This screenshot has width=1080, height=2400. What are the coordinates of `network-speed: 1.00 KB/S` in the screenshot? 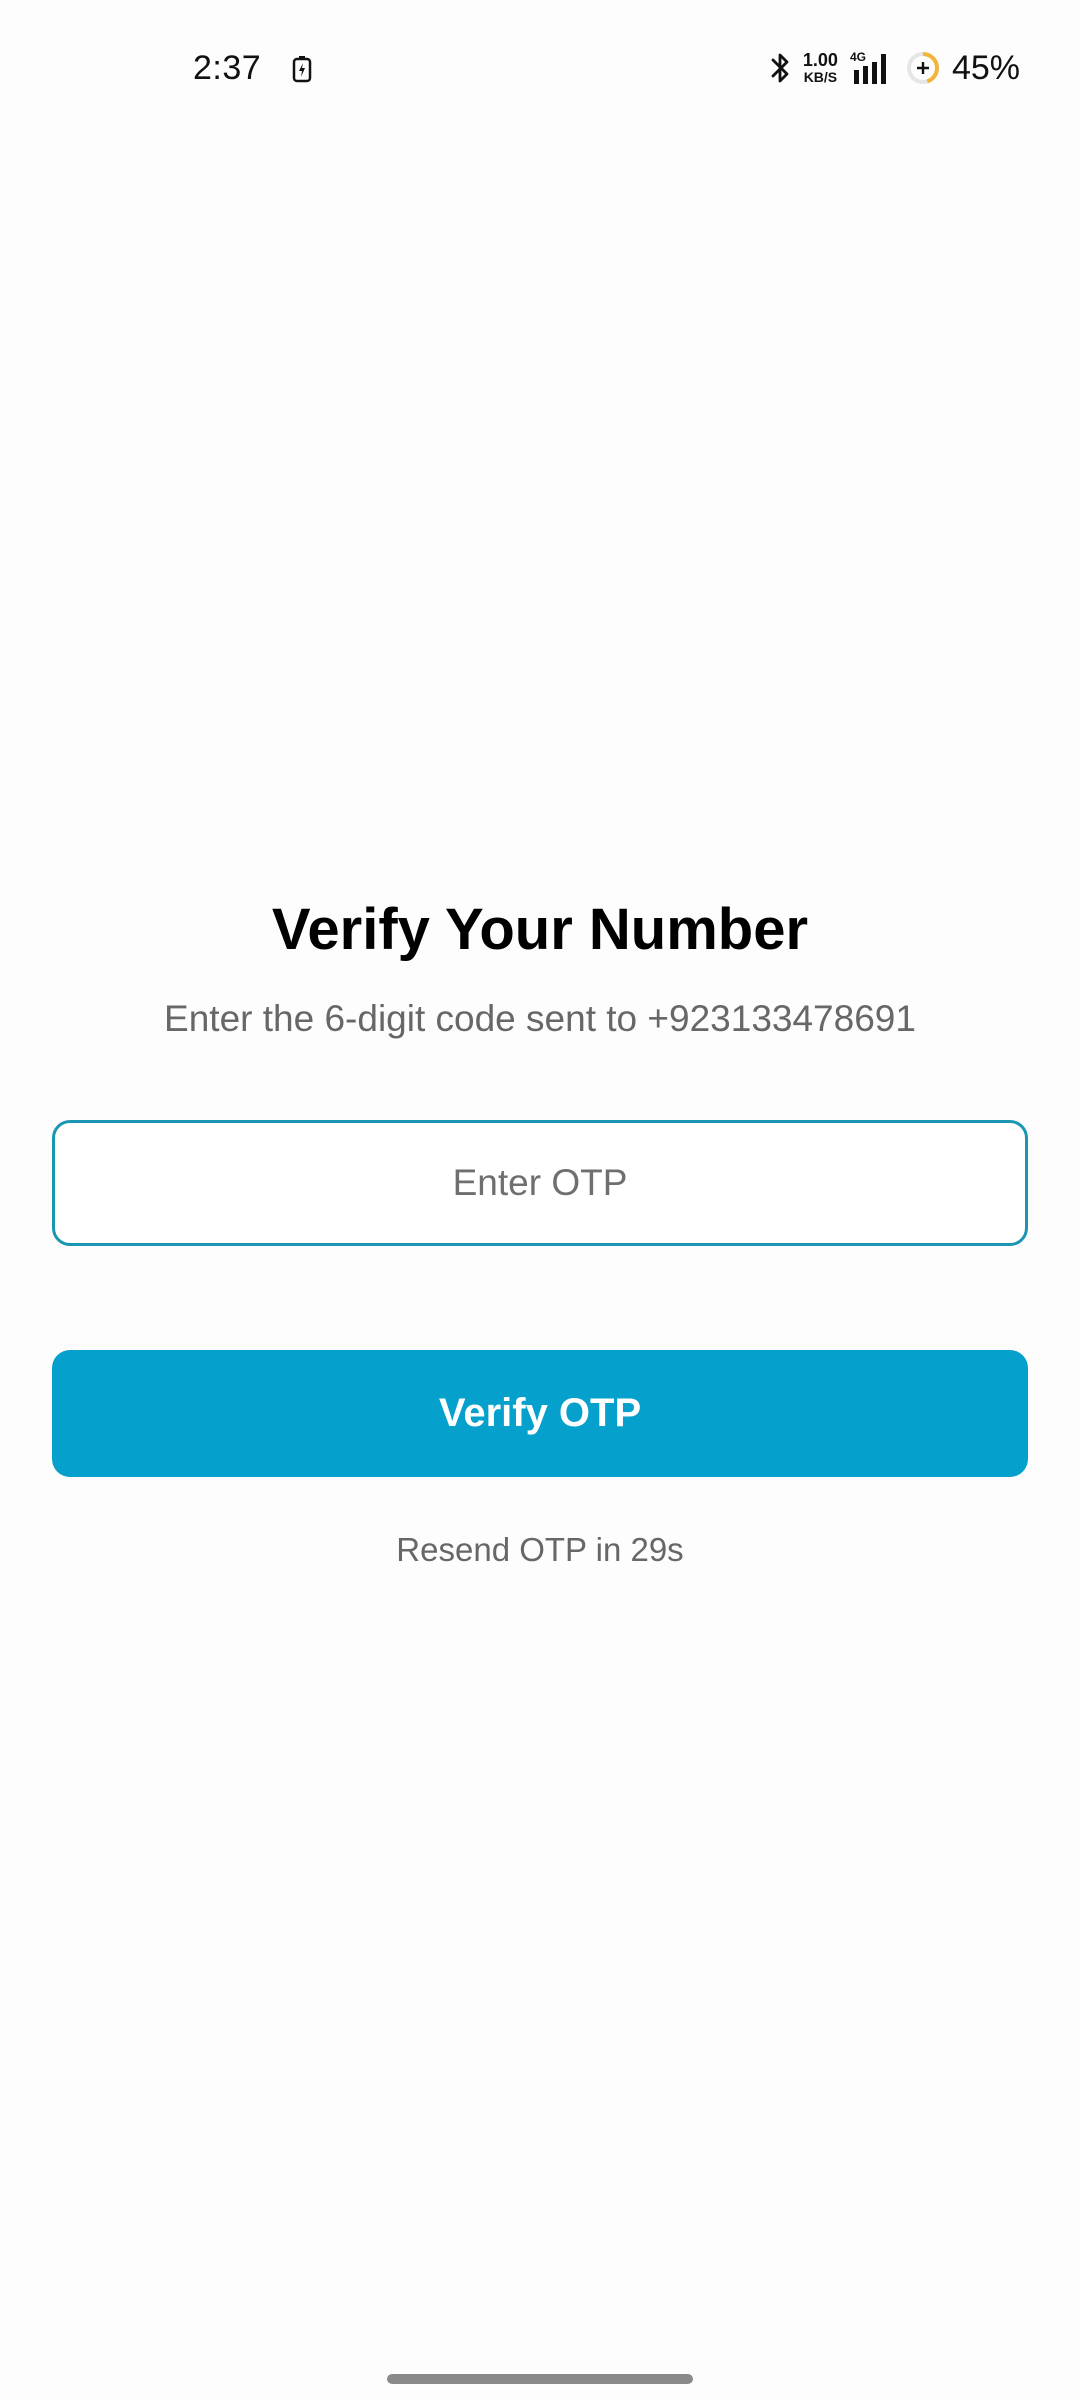 It's located at (820, 68).